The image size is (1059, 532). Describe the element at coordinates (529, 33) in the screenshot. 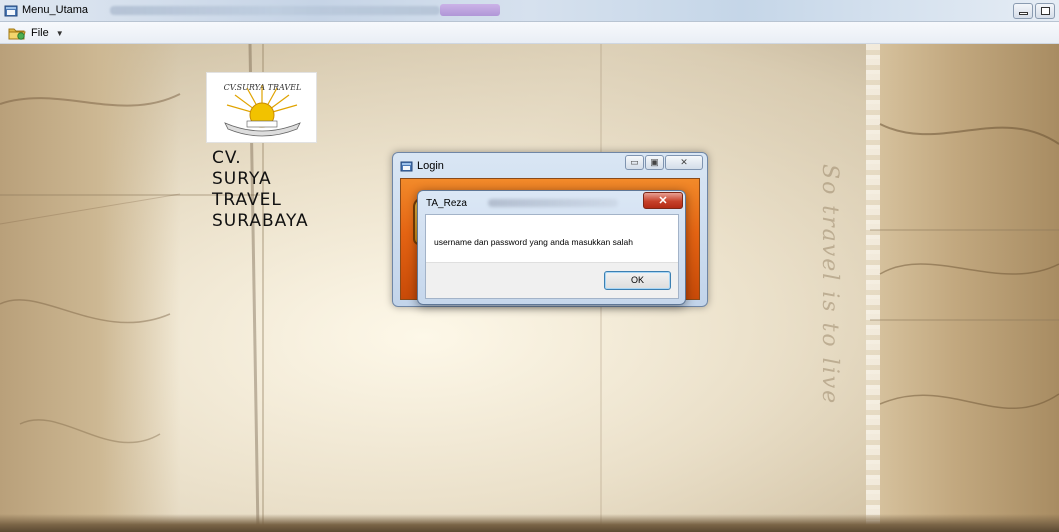

I see `menu-strip: File ▼` at that location.